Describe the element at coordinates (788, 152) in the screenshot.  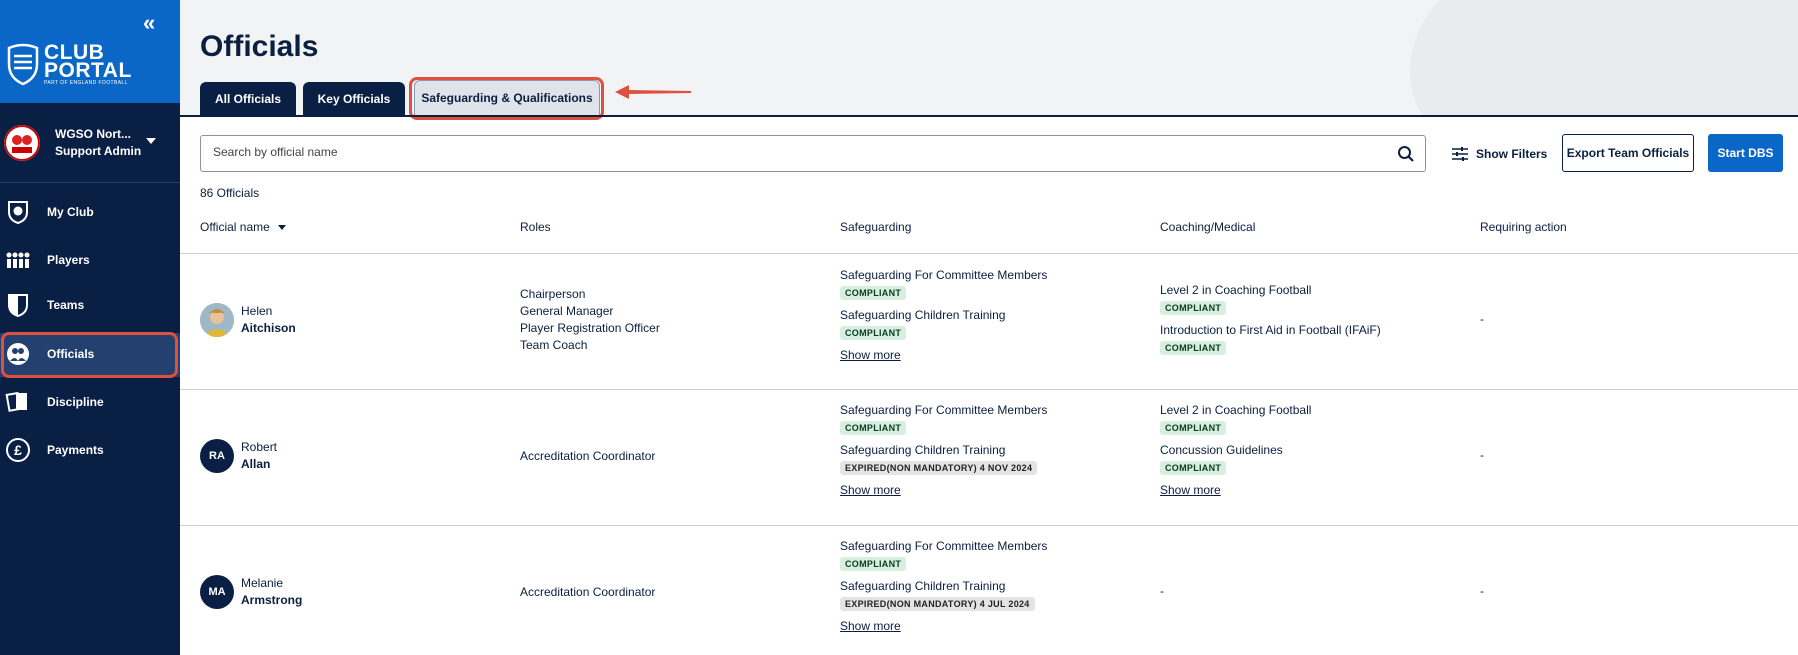
I see `search-input` at that location.